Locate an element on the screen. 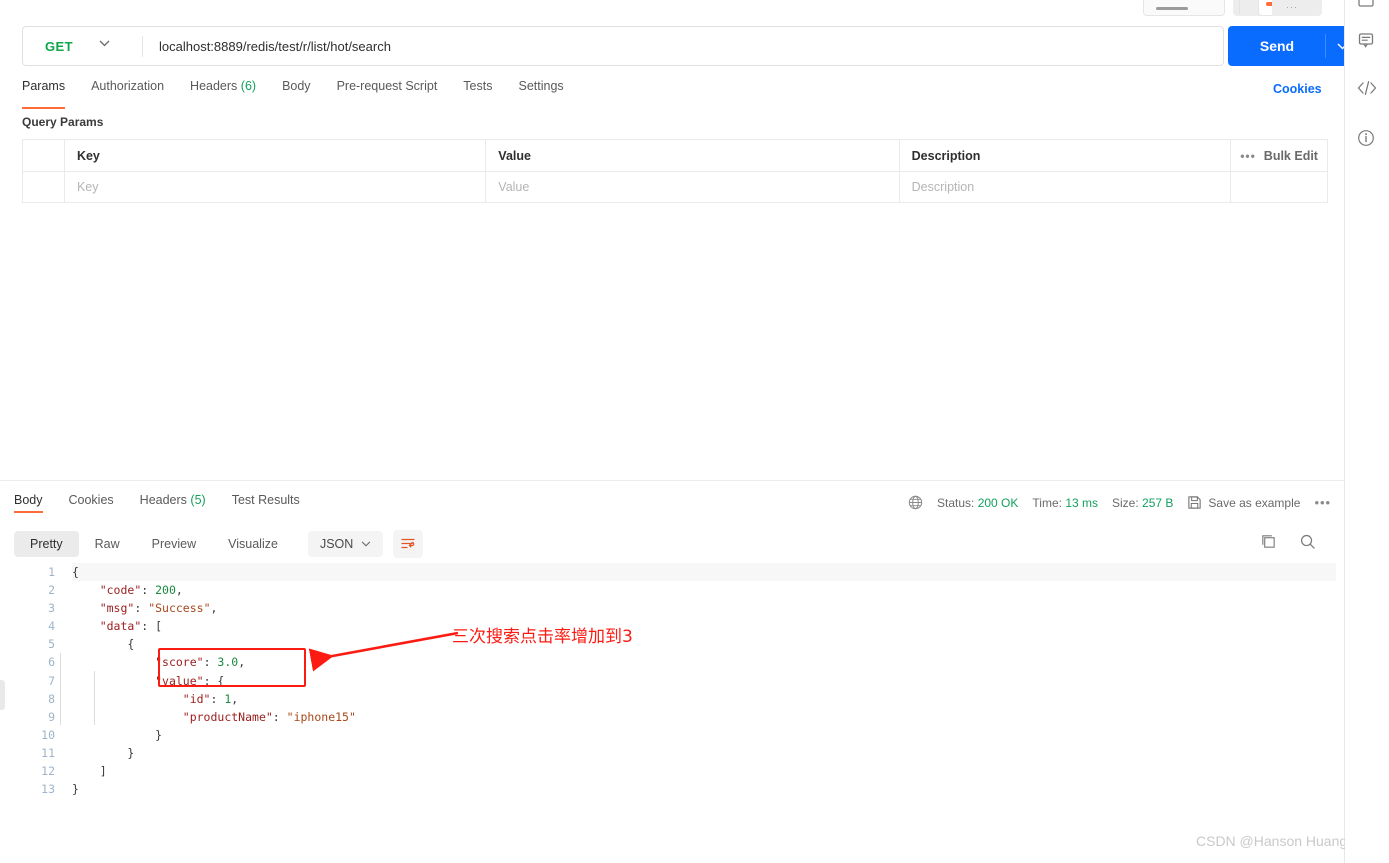 The height and width of the screenshot is (863, 1389). response-tabs: Body Cookies Headers (5) Test Results is located at coordinates (163, 503).